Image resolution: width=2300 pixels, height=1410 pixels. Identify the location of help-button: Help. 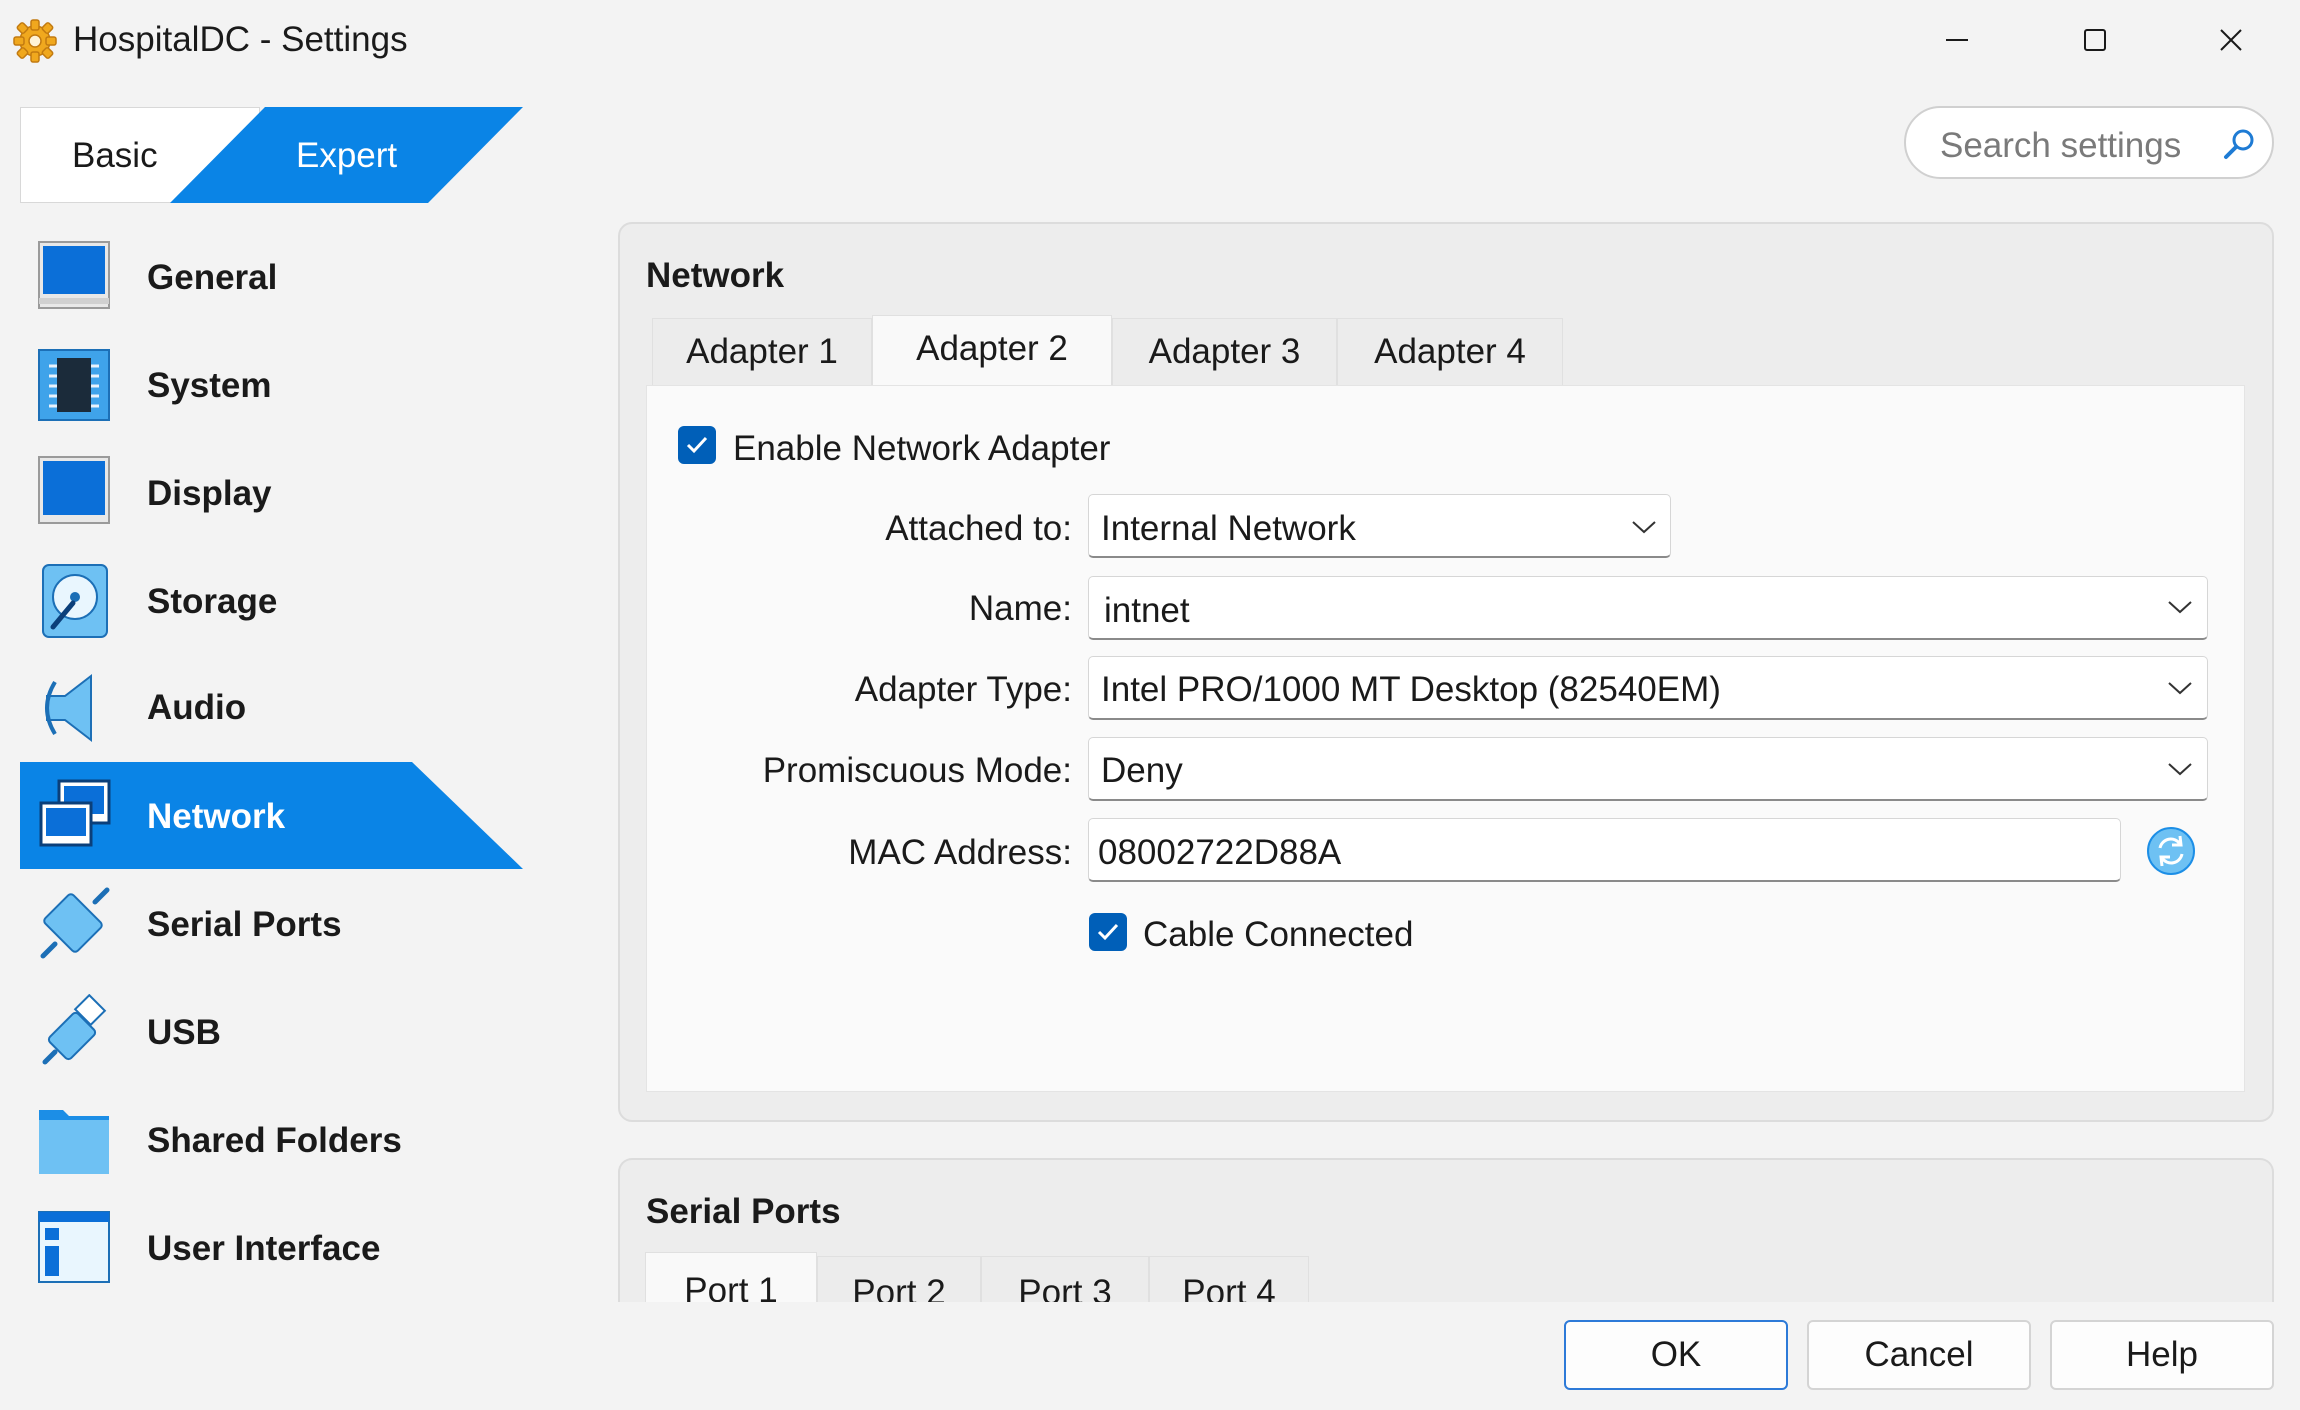
(2162, 1355).